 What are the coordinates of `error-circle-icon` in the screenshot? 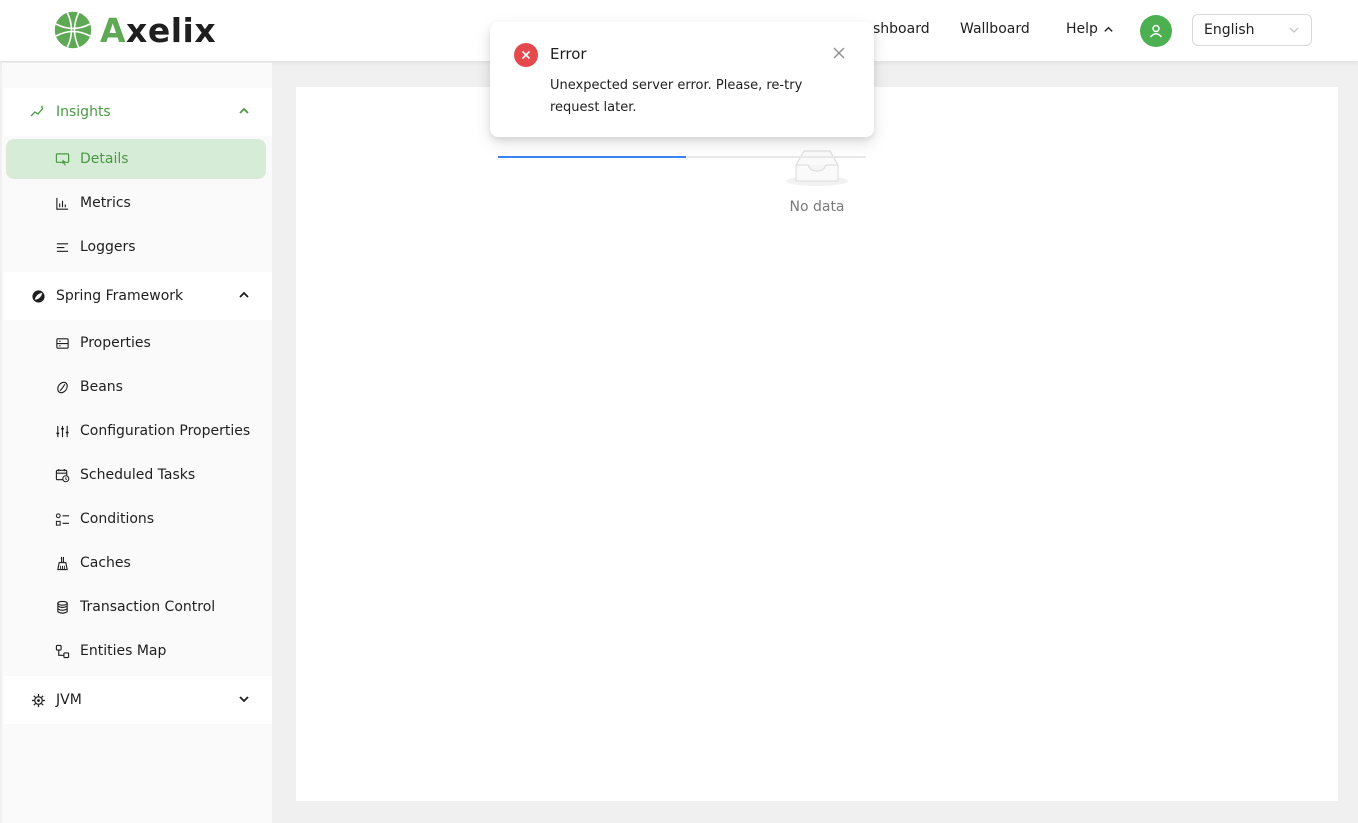 It's located at (526, 55).